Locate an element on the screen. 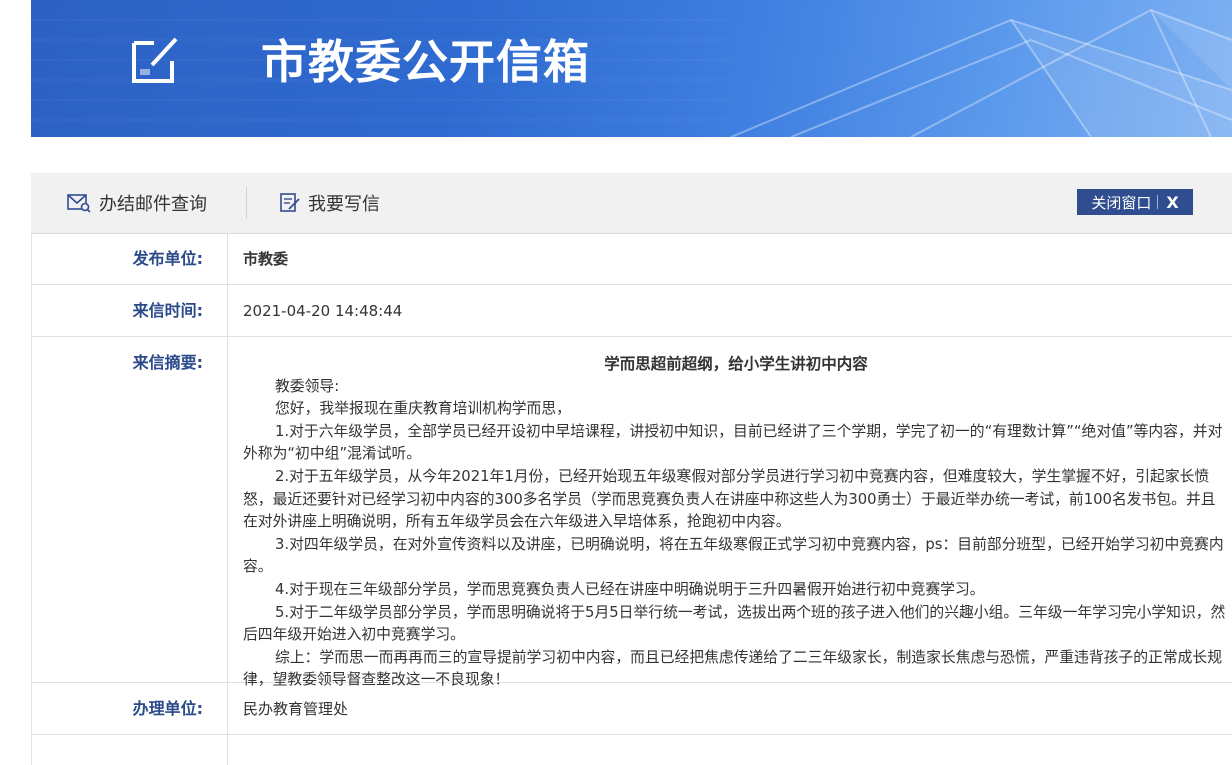 The height and width of the screenshot is (765, 1232). page-title: 市教委公开信箱 is located at coordinates (425, 62).